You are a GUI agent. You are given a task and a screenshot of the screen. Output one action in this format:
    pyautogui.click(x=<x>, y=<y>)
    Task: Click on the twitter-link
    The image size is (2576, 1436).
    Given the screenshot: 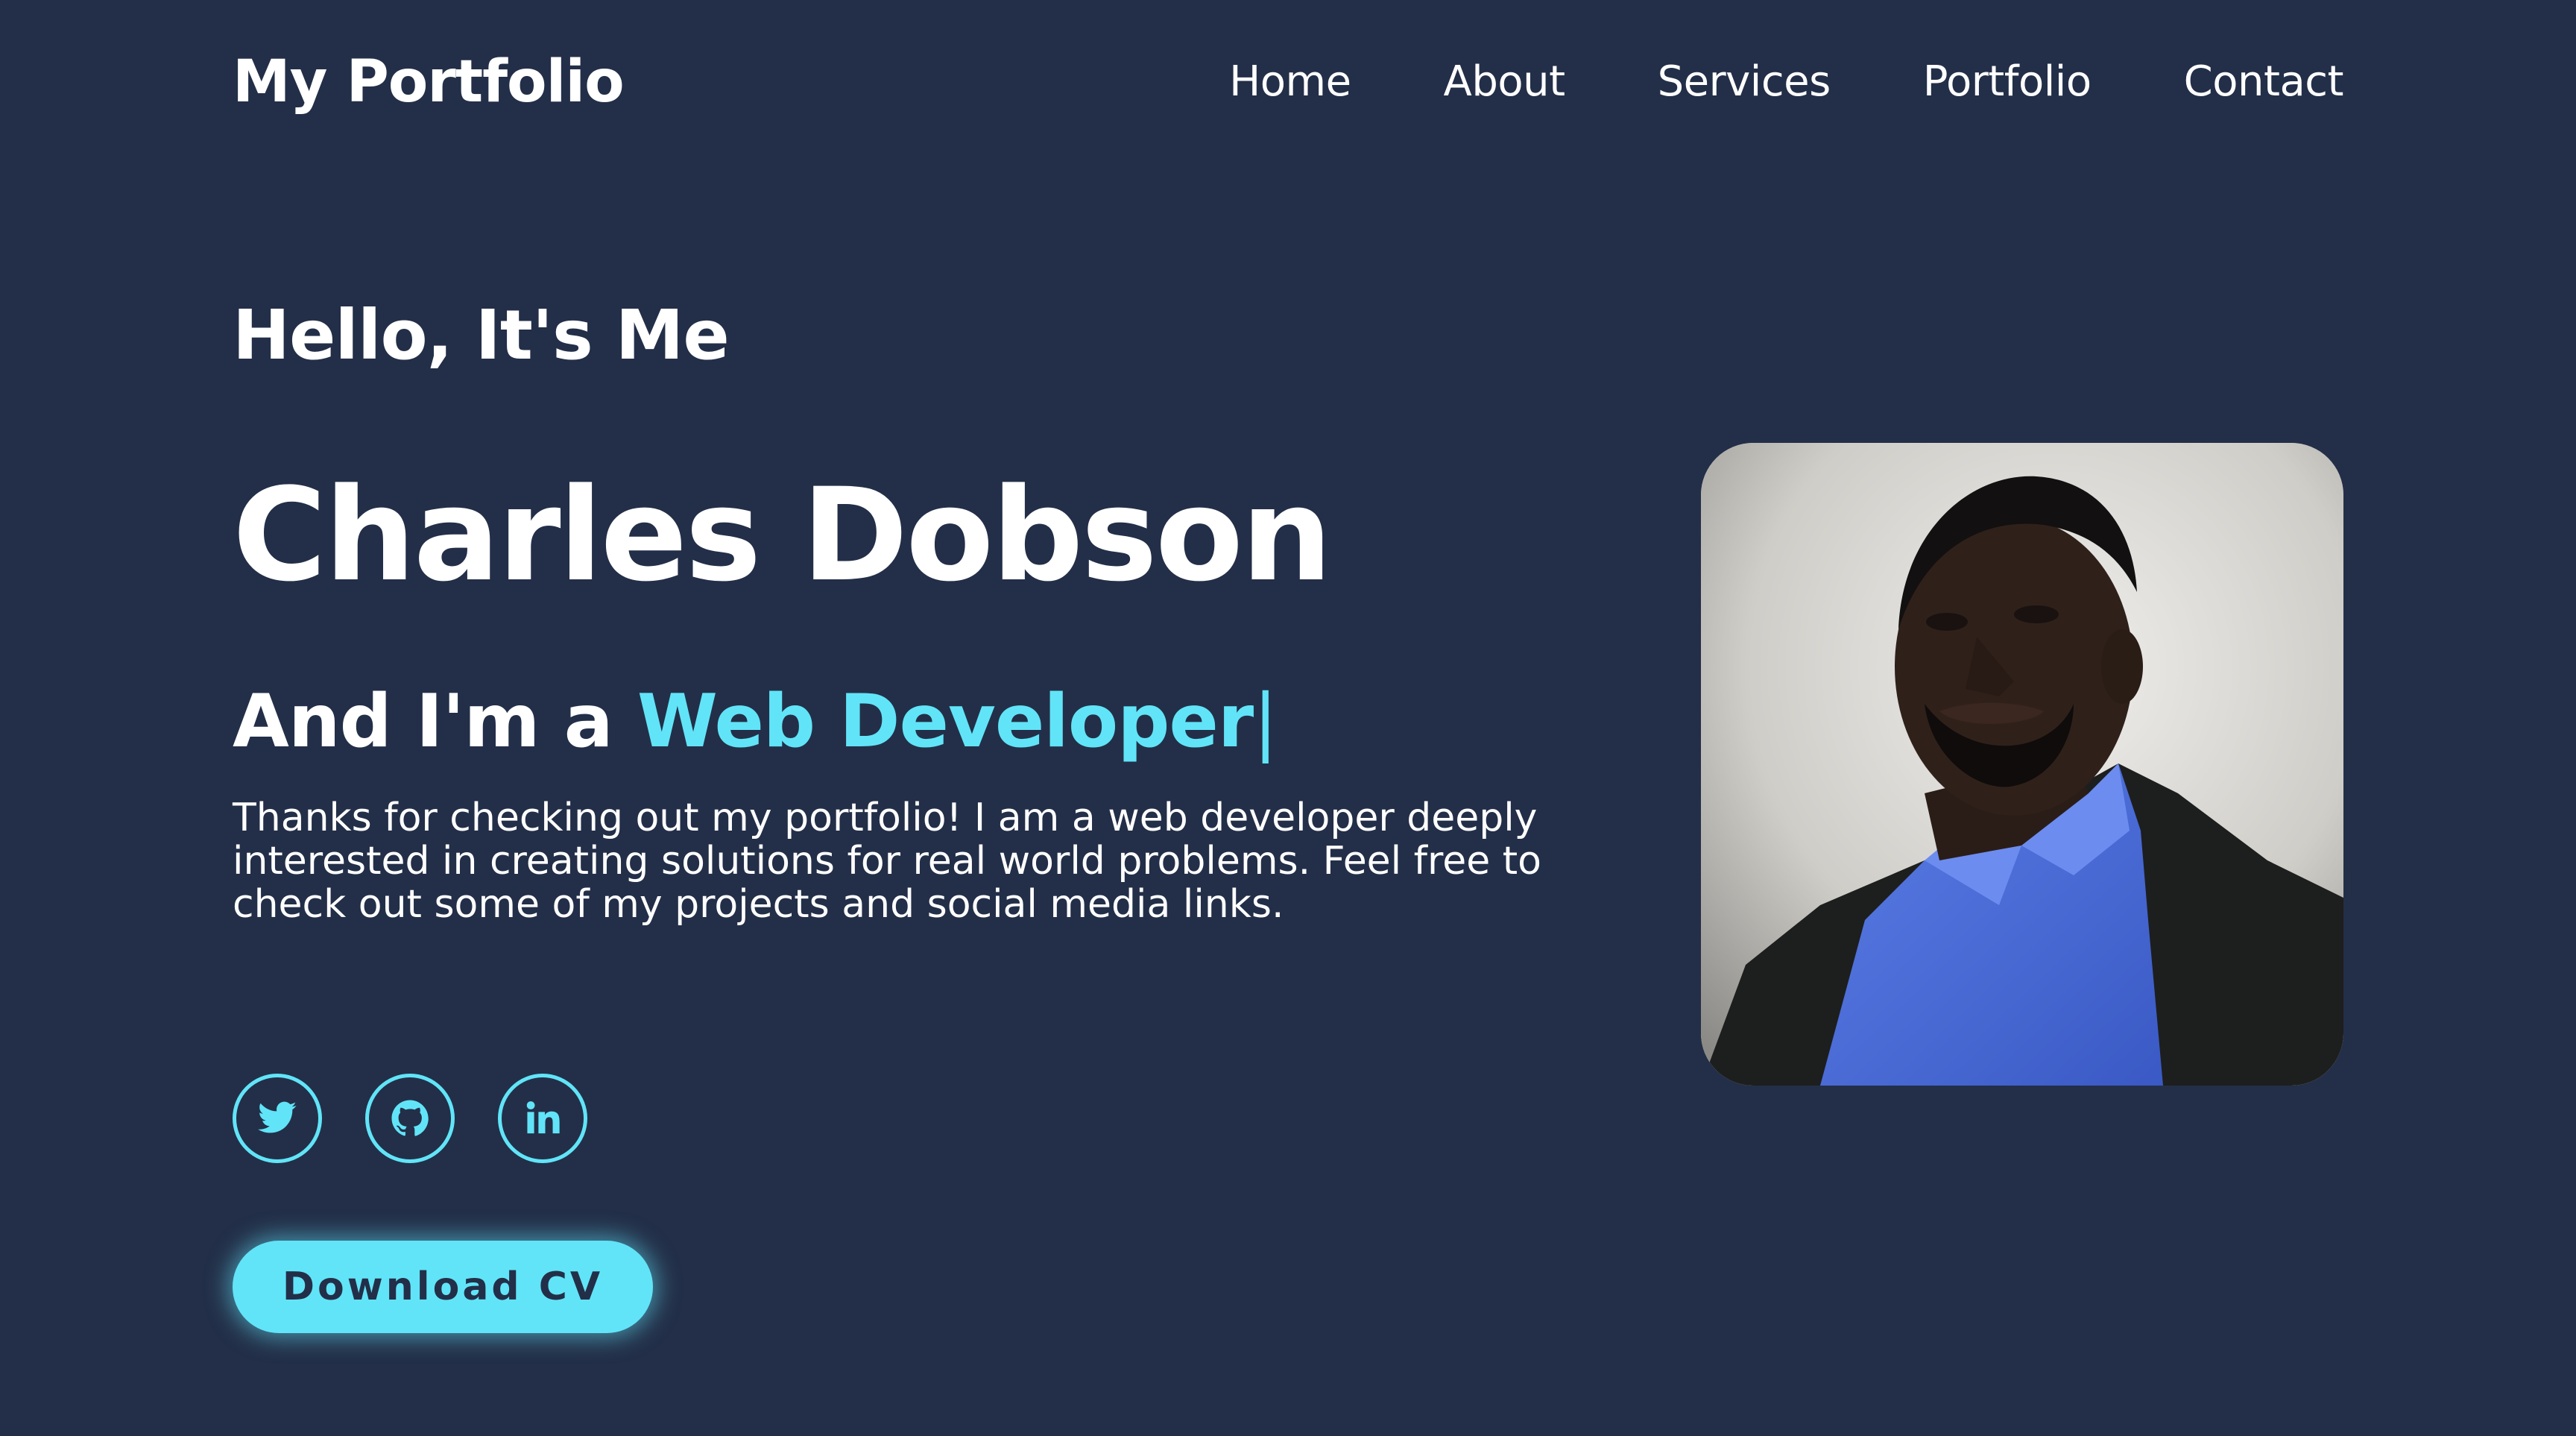 What is the action you would take?
    pyautogui.click(x=277, y=1118)
    